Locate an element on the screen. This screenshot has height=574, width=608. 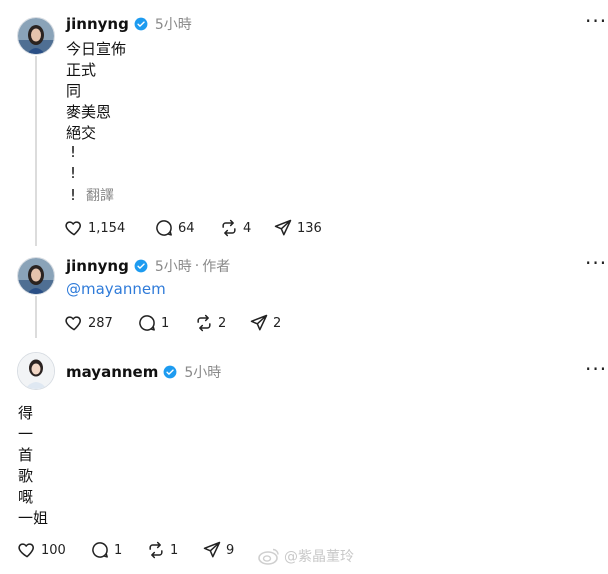
repost-button: 1 is located at coordinates (162, 550).